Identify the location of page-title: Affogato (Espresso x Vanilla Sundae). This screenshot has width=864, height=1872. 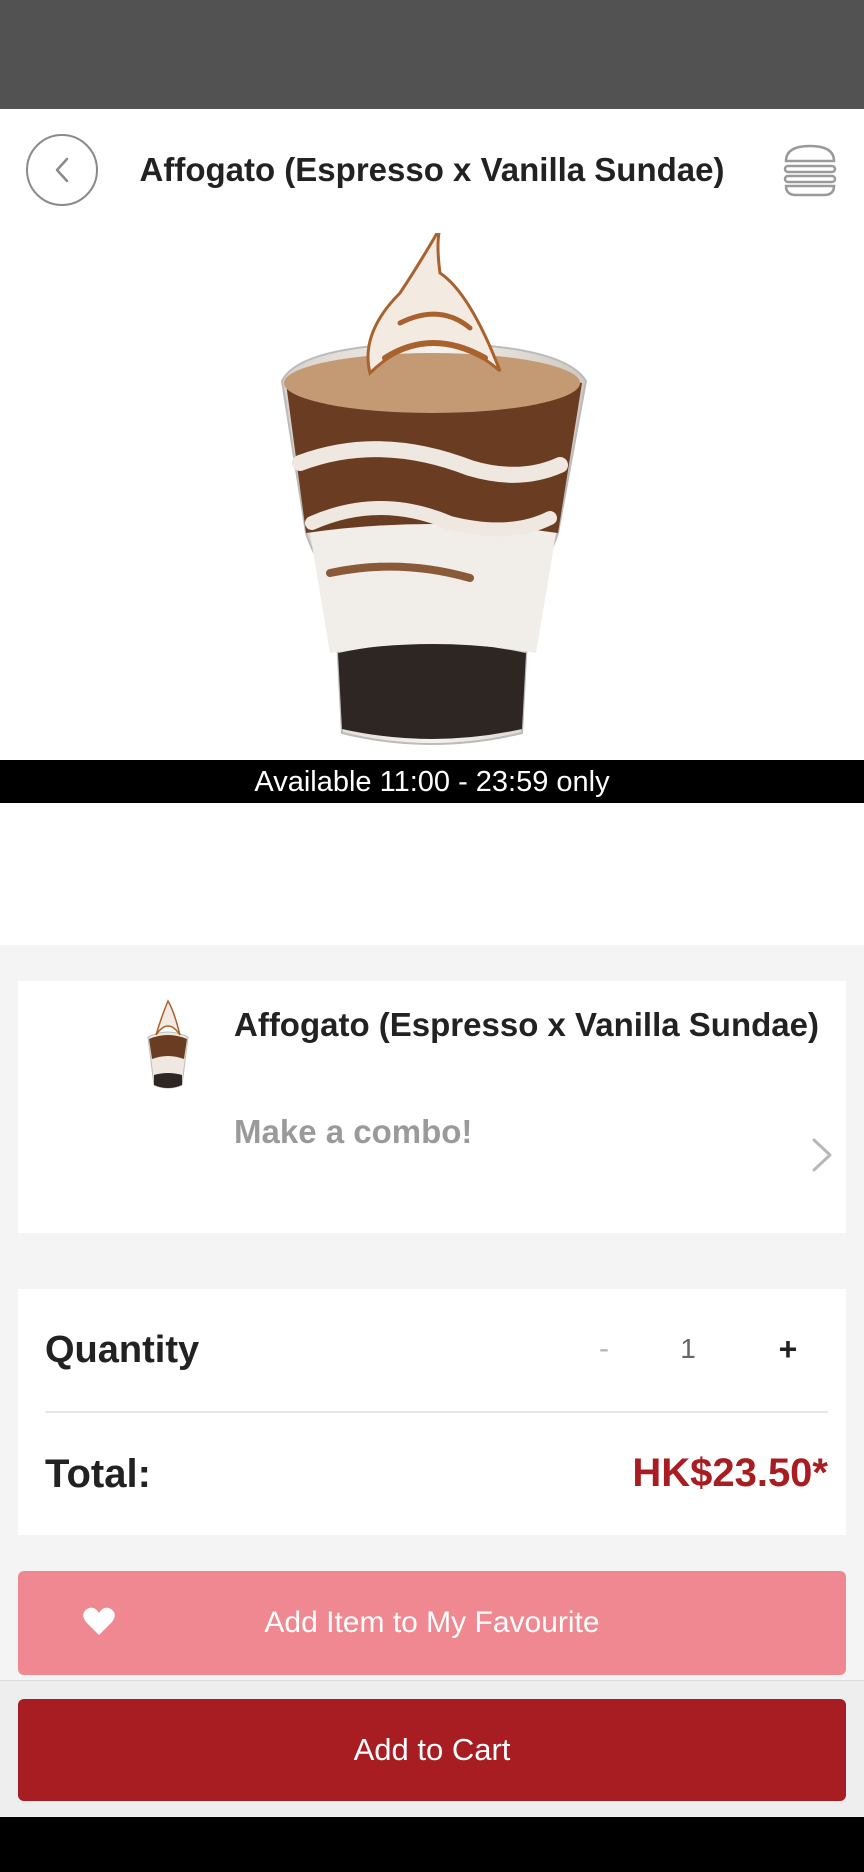
(432, 169).